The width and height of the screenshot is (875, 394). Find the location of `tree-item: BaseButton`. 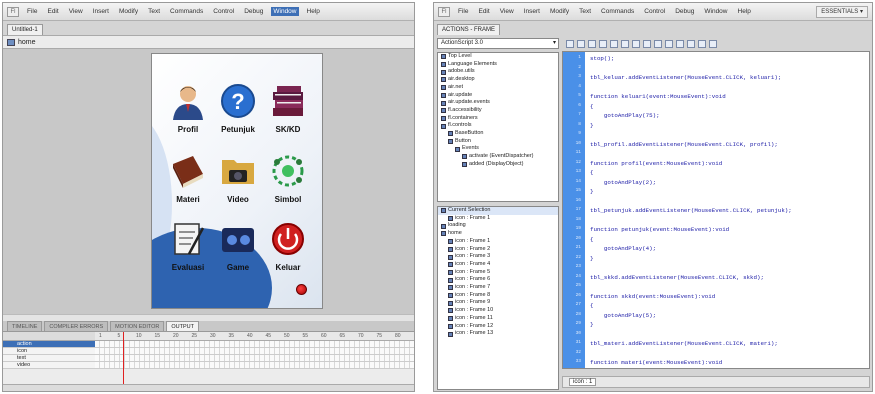

tree-item: BaseButton is located at coordinates (498, 134).